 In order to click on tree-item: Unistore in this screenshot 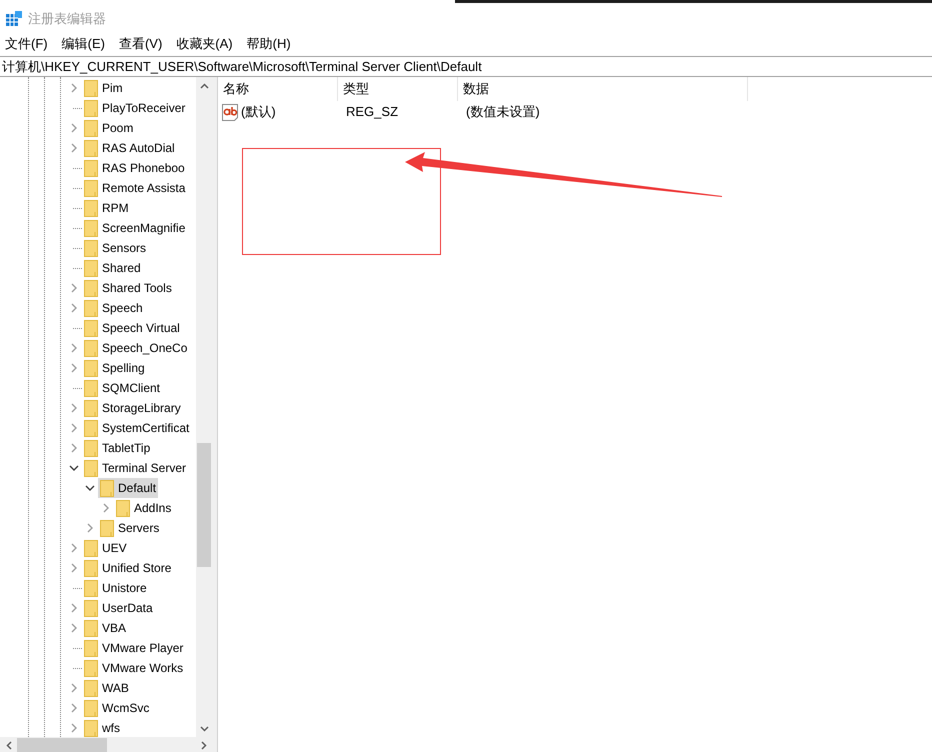, I will do `click(115, 588)`.